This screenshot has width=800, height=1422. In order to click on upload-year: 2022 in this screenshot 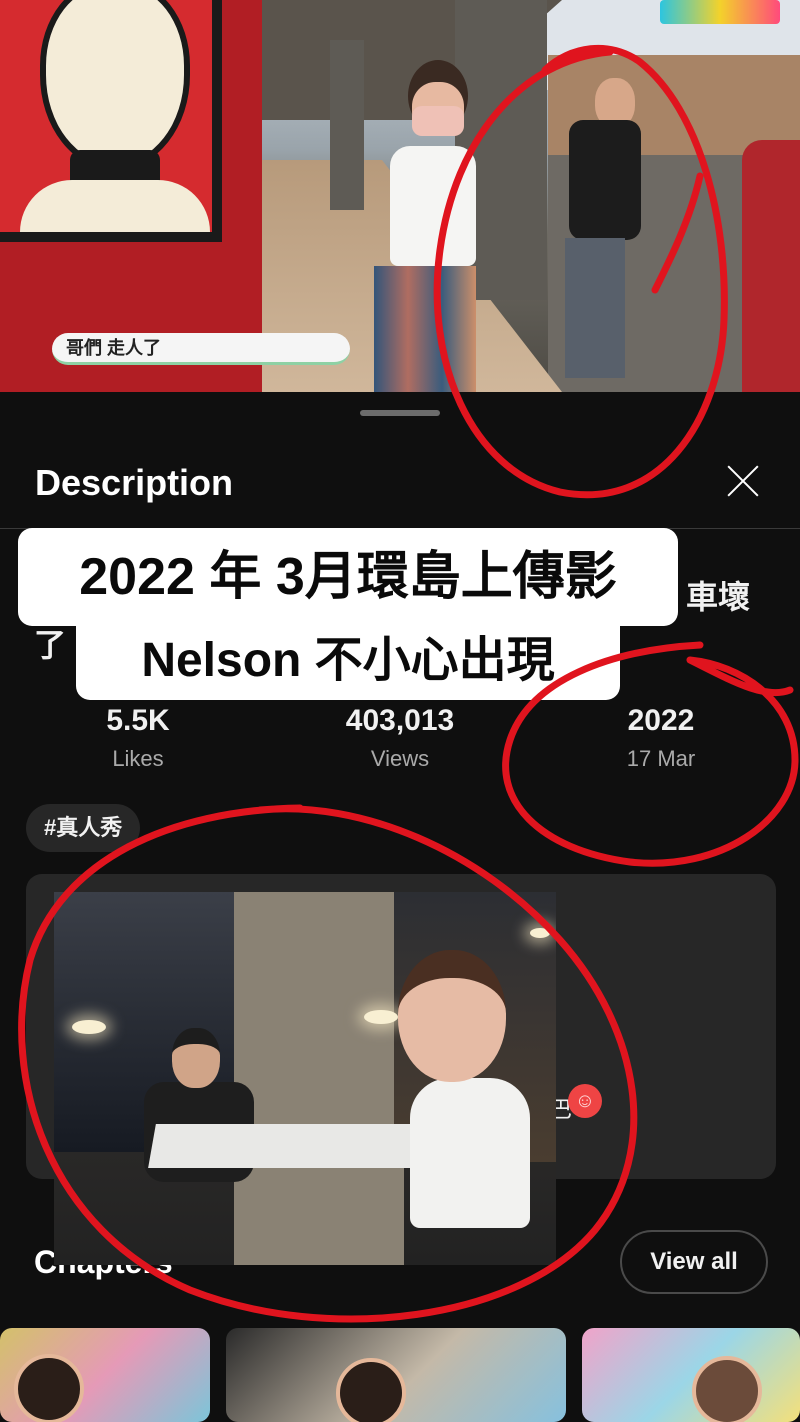, I will do `click(661, 720)`.